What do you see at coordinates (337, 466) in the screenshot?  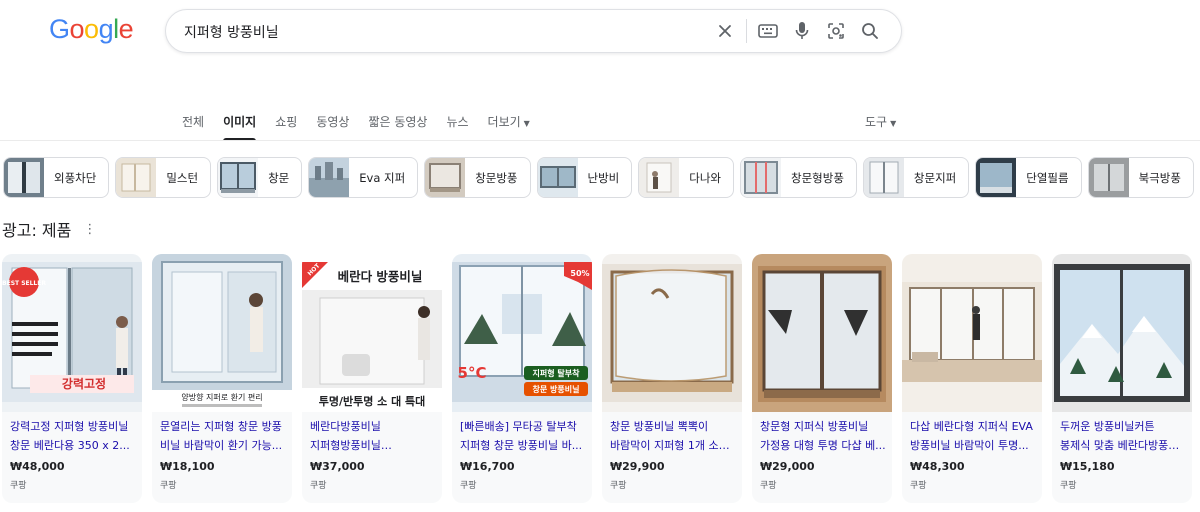 I see `product-price: ₩37,000` at bounding box center [337, 466].